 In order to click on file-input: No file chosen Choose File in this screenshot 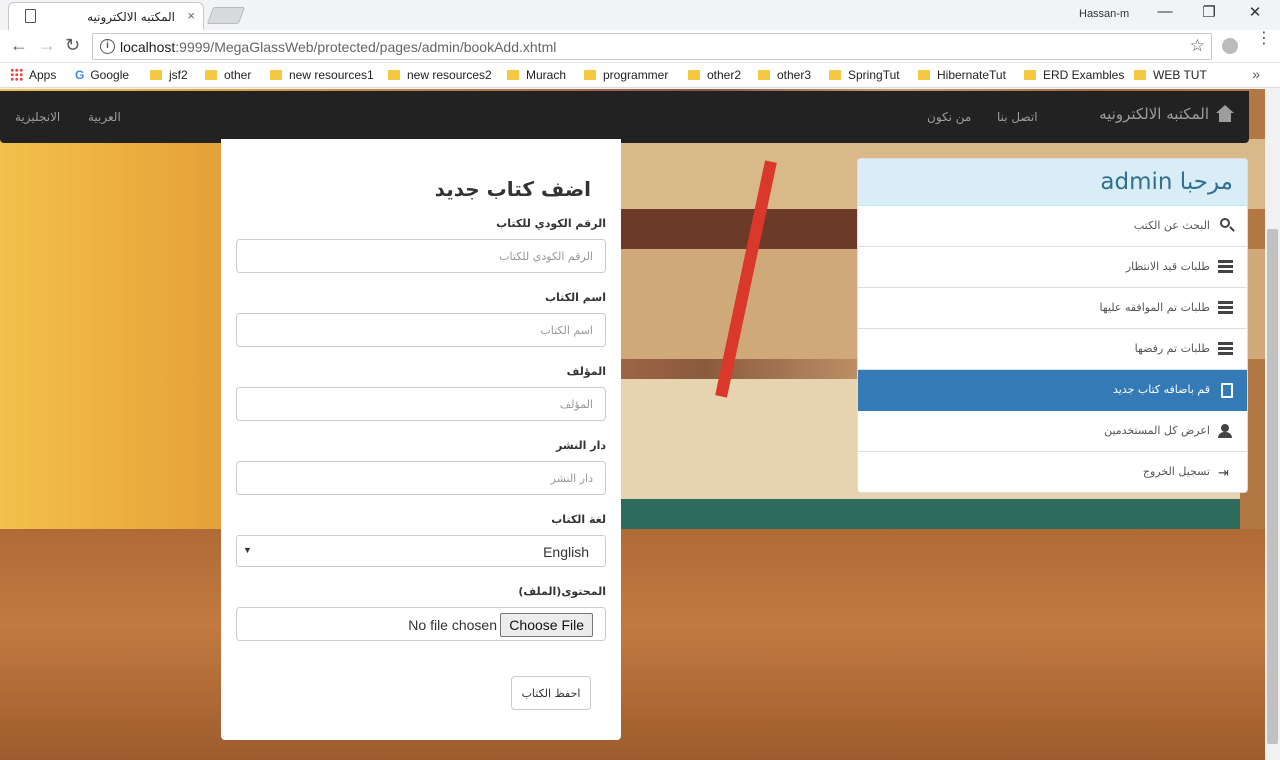, I will do `click(421, 624)`.